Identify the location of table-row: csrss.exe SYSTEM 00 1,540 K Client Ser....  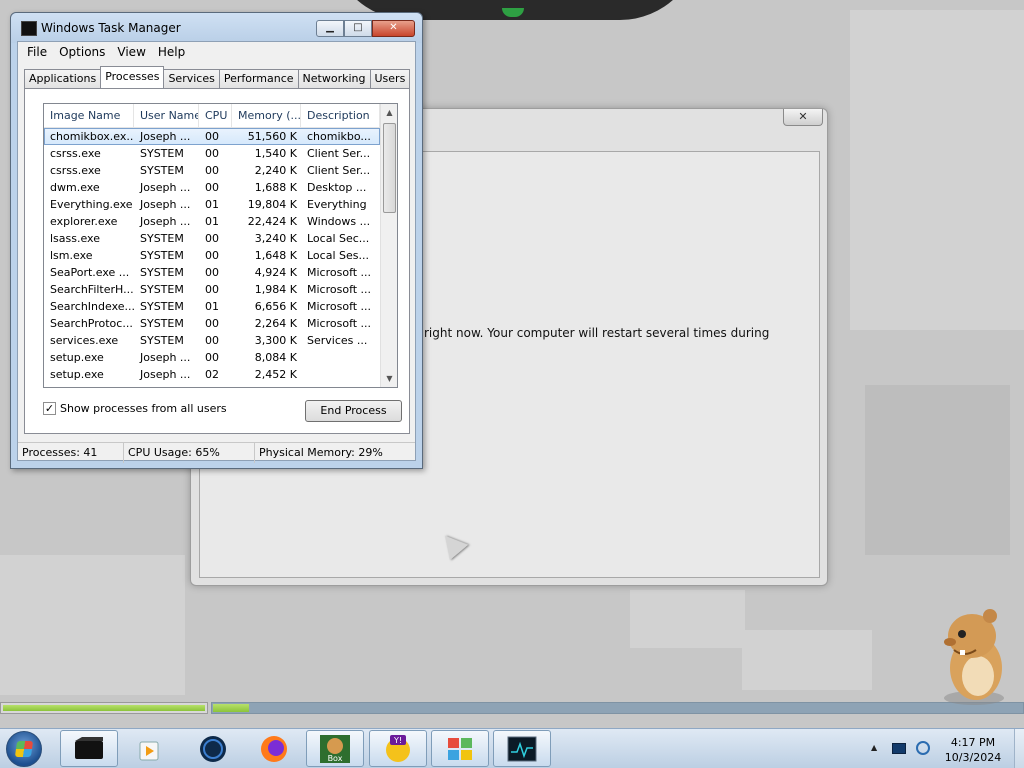
(212, 153).